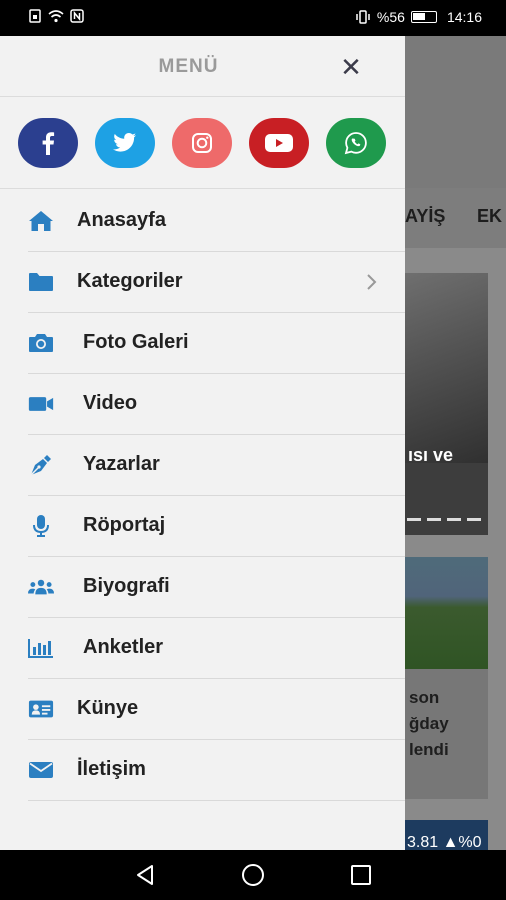  Describe the element at coordinates (125, 143) in the screenshot. I see `twitter-icon` at that location.